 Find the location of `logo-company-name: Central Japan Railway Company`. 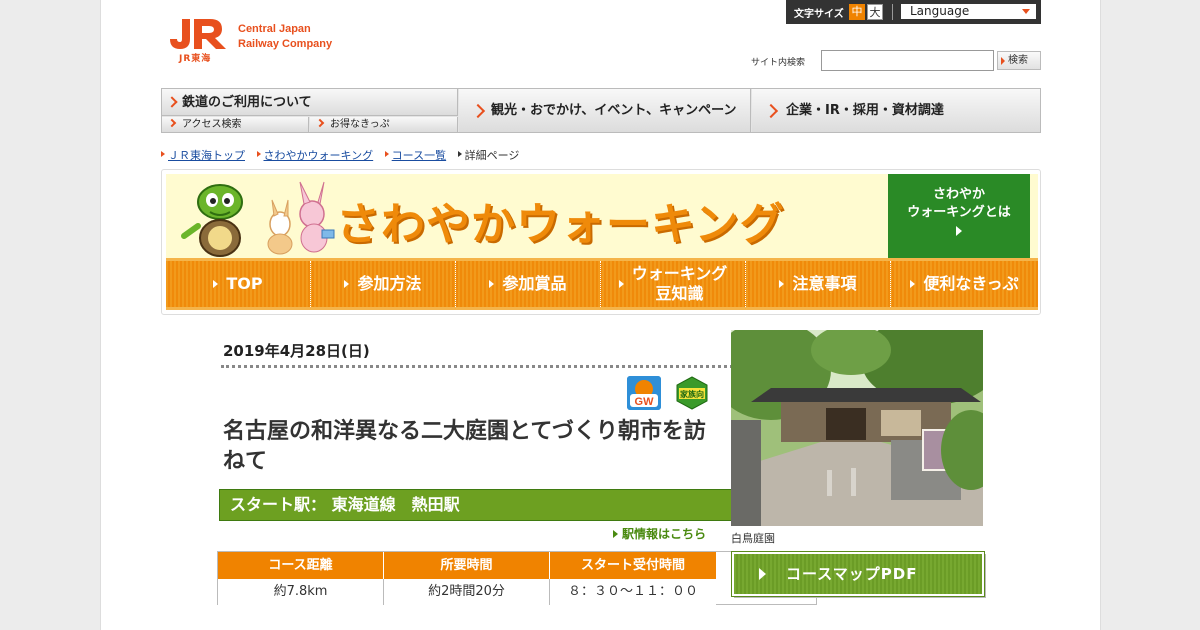

logo-company-name: Central Japan Railway Company is located at coordinates (285, 37).